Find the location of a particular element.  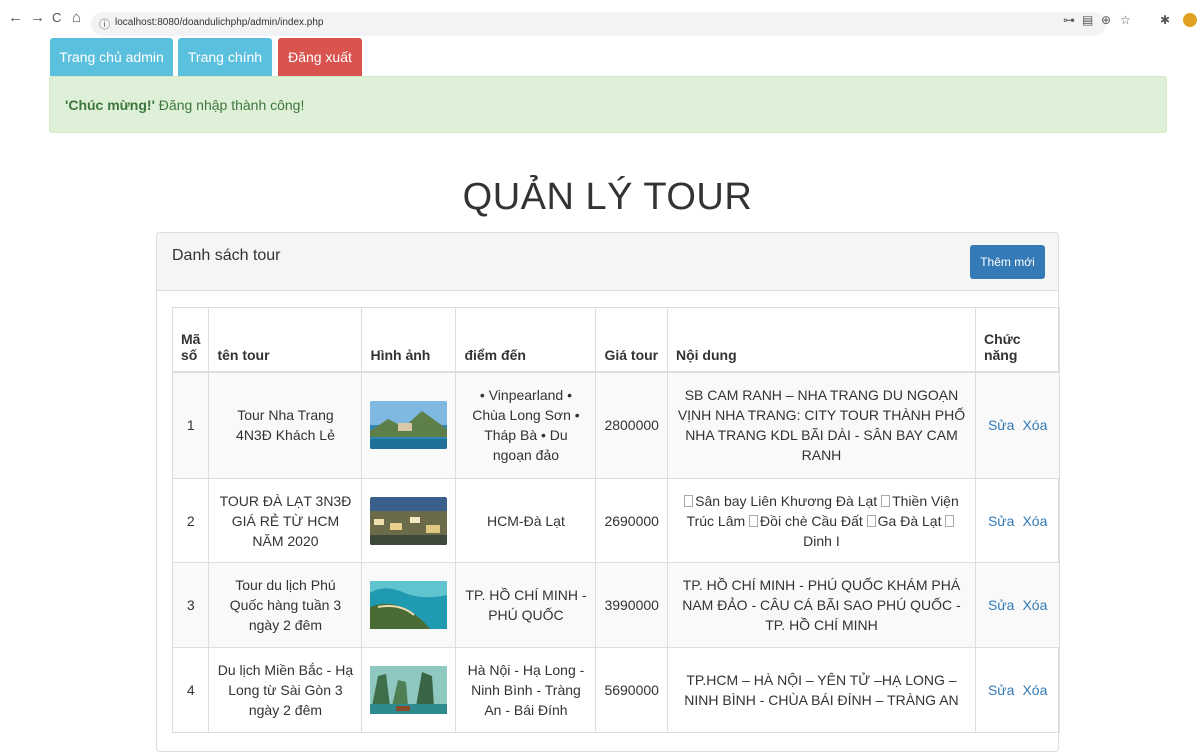

add-new-button: Thêm mới is located at coordinates (1007, 262).